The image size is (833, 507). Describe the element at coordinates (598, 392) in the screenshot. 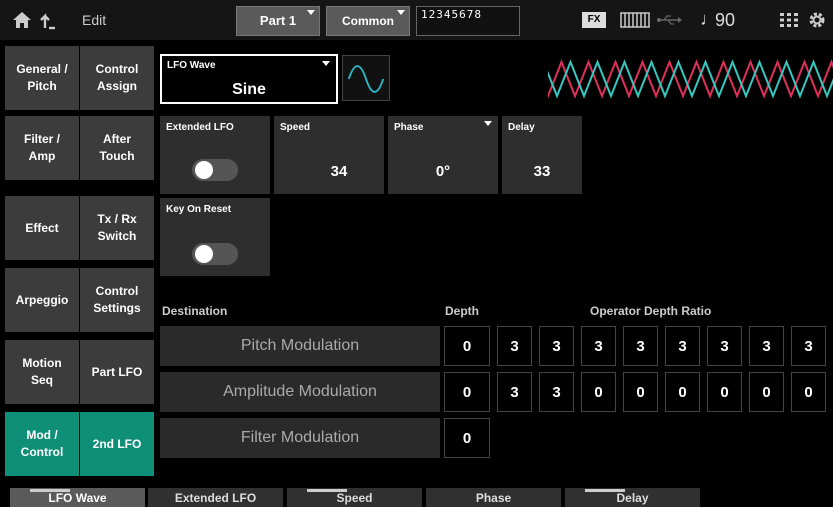

I see `amplitude-ratio-op3: 0` at that location.